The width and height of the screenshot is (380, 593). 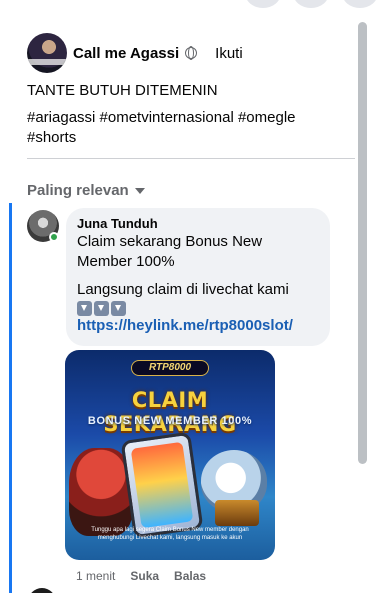 I want to click on phone-illustration, so click(x=162, y=485).